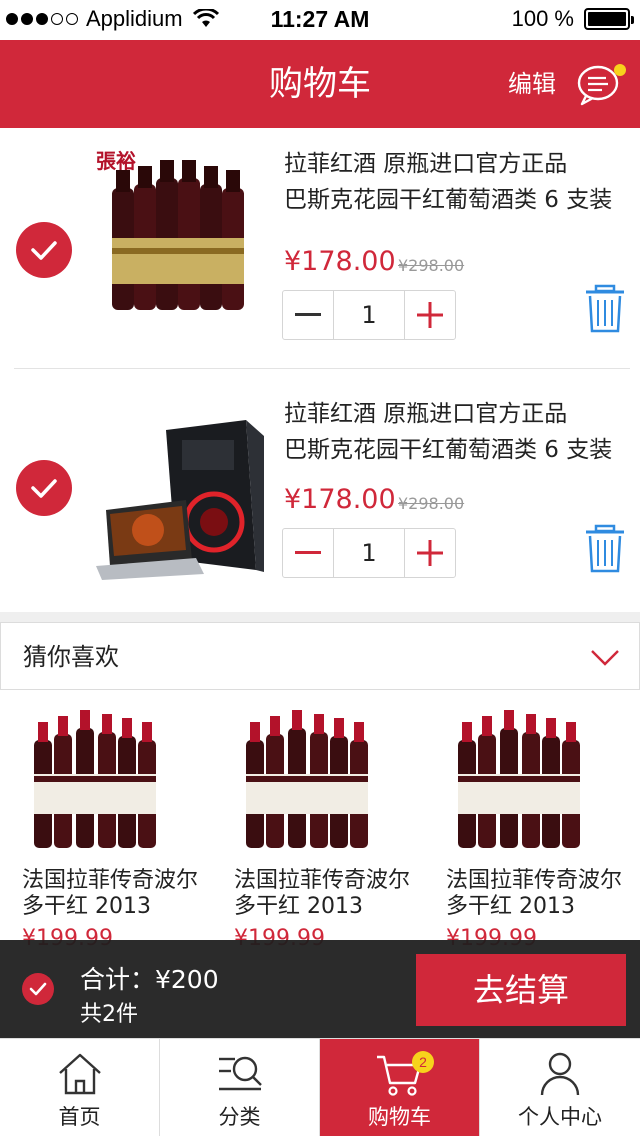 This screenshot has width=640, height=1136. I want to click on tab-label: 首页, so click(79, 1117).